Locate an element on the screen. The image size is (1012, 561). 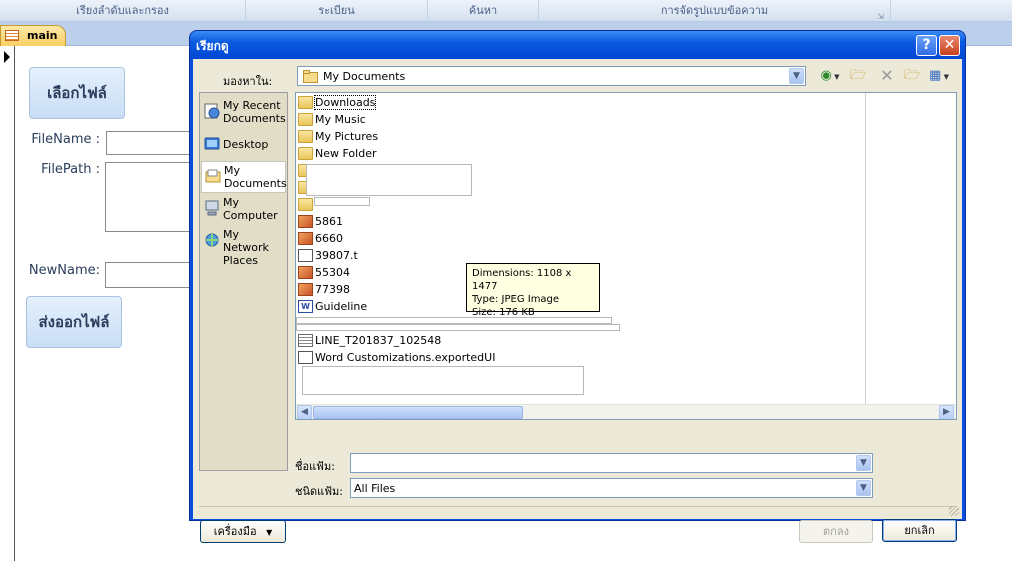
separator is located at coordinates (577, 506).